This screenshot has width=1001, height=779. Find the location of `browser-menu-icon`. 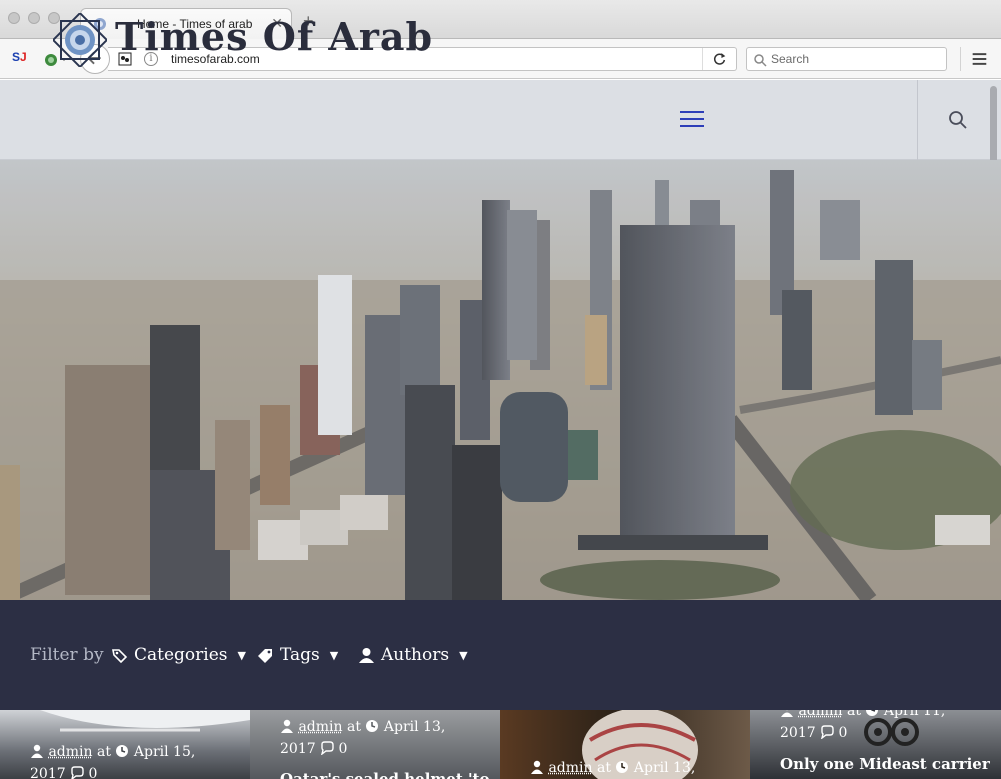

browser-menu-icon is located at coordinates (978, 59).